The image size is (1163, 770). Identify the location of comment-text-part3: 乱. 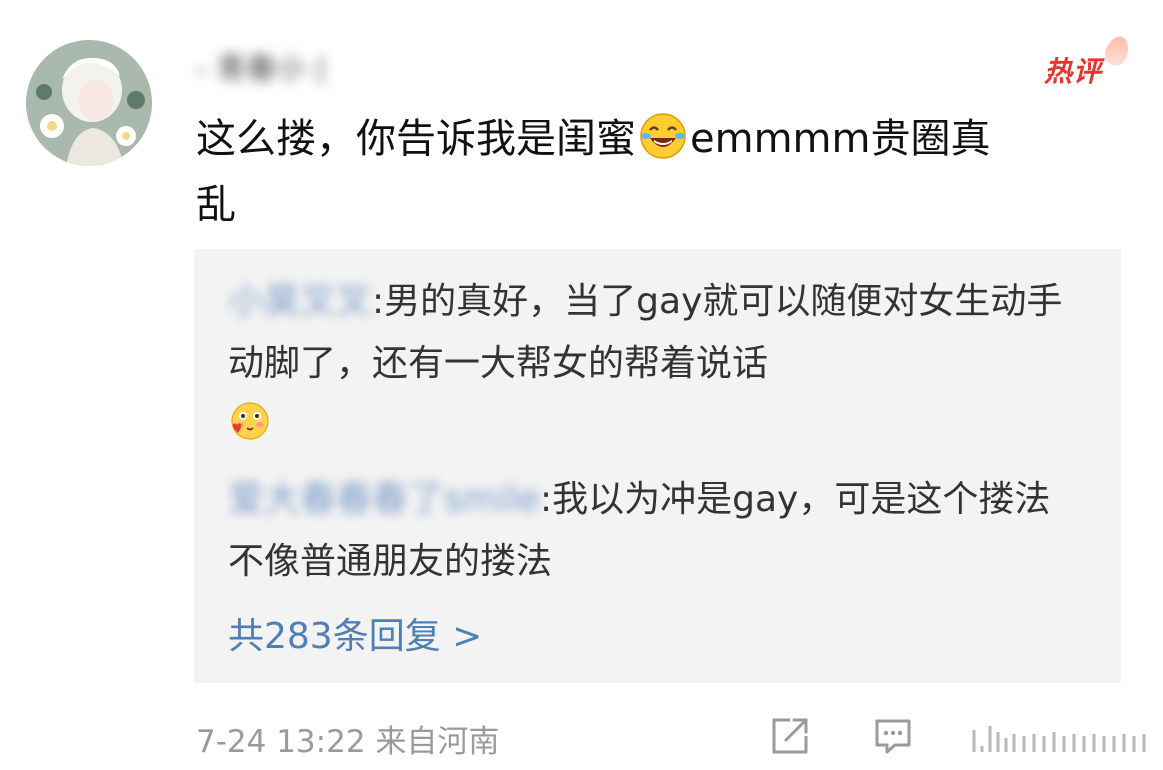
(216, 205).